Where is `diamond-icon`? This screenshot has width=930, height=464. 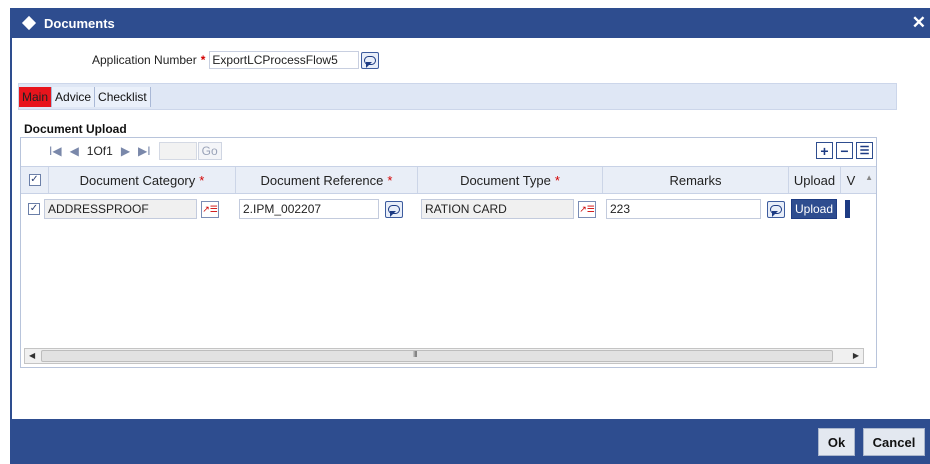
diamond-icon is located at coordinates (29, 23).